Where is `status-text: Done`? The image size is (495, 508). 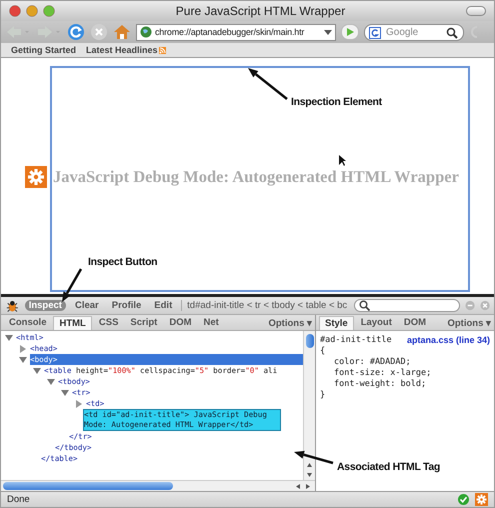 status-text: Done is located at coordinates (18, 499).